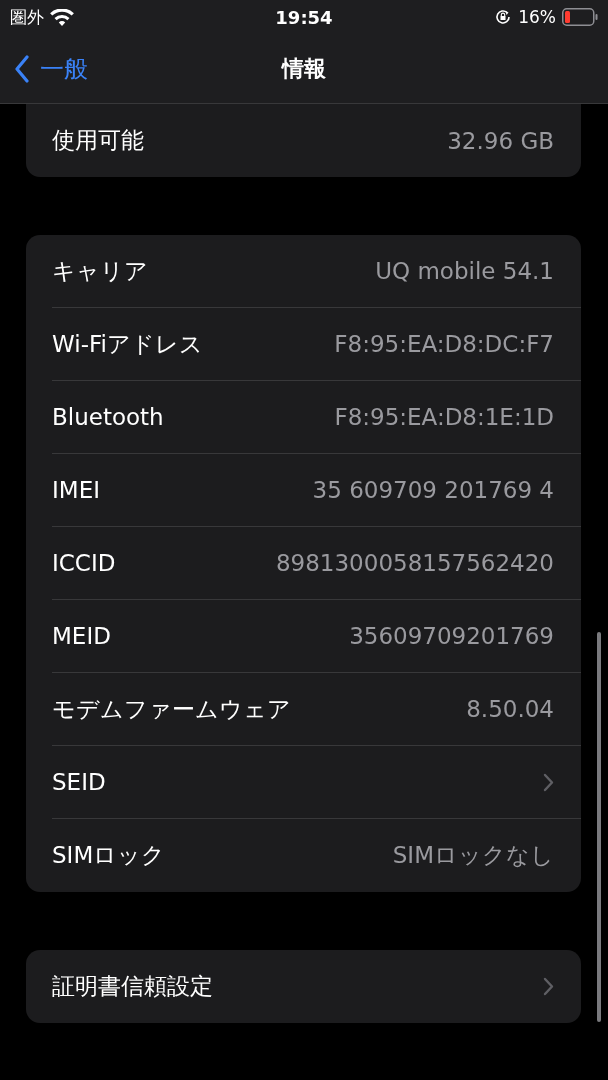  I want to click on row-label: IMEI, so click(76, 490).